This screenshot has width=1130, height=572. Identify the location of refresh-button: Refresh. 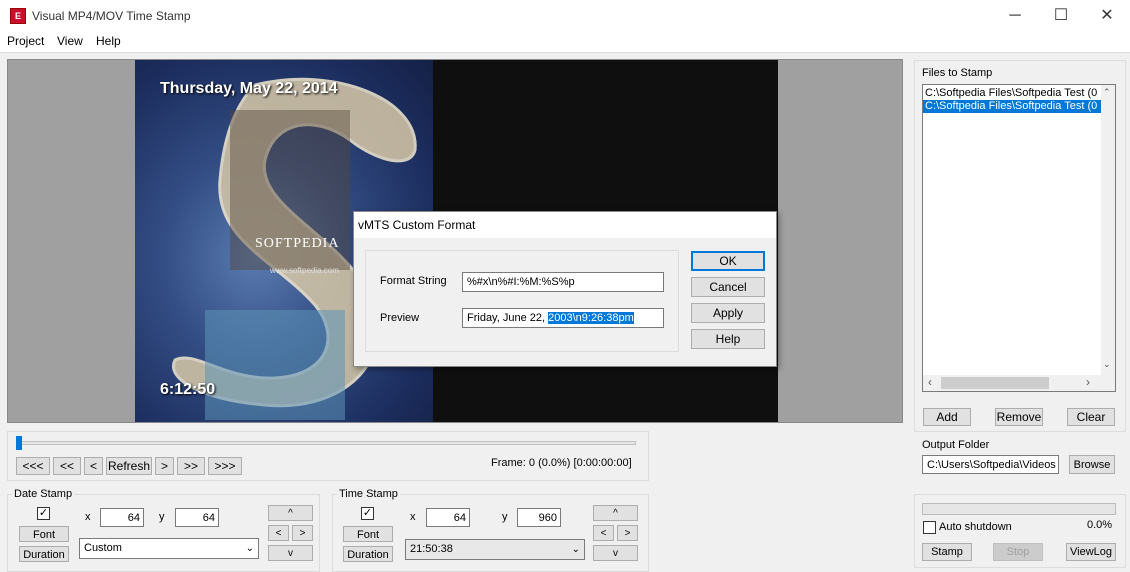
(129, 466).